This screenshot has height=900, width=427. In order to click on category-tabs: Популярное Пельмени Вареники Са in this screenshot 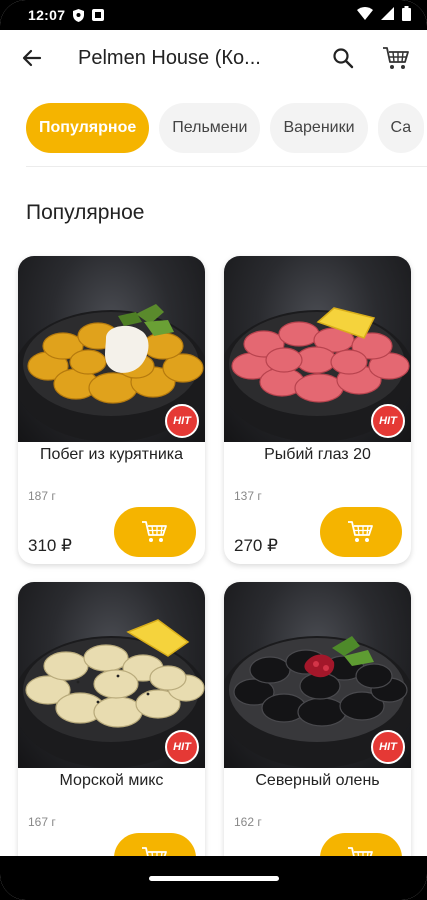, I will do `click(226, 129)`.